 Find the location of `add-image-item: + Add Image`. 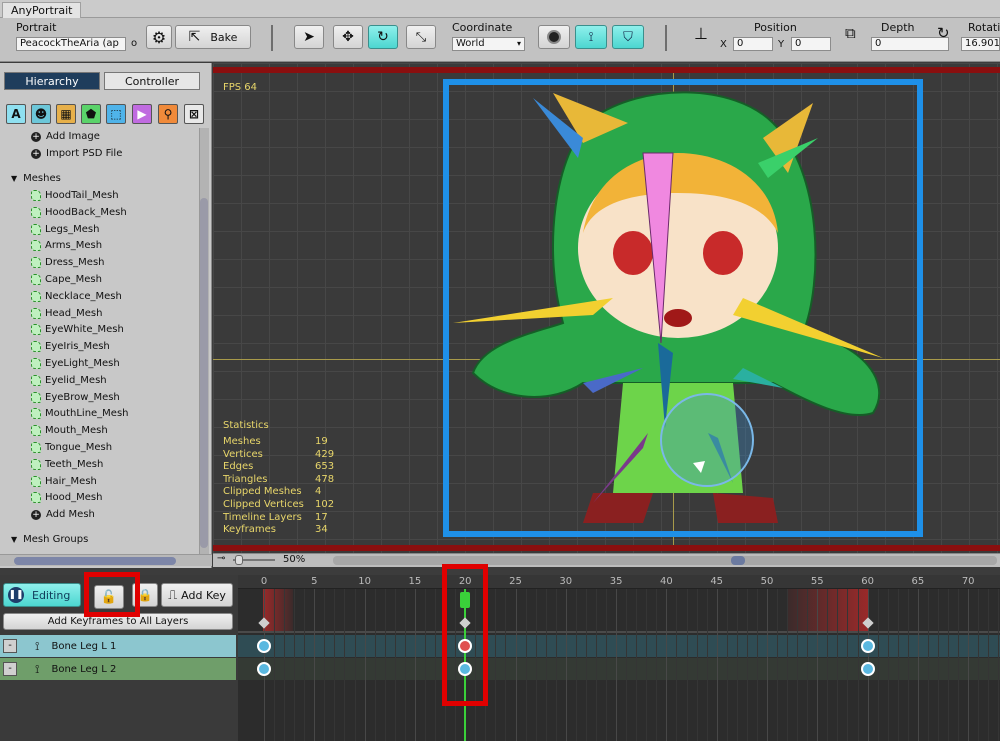

add-image-item: + Add Image is located at coordinates (65, 136).